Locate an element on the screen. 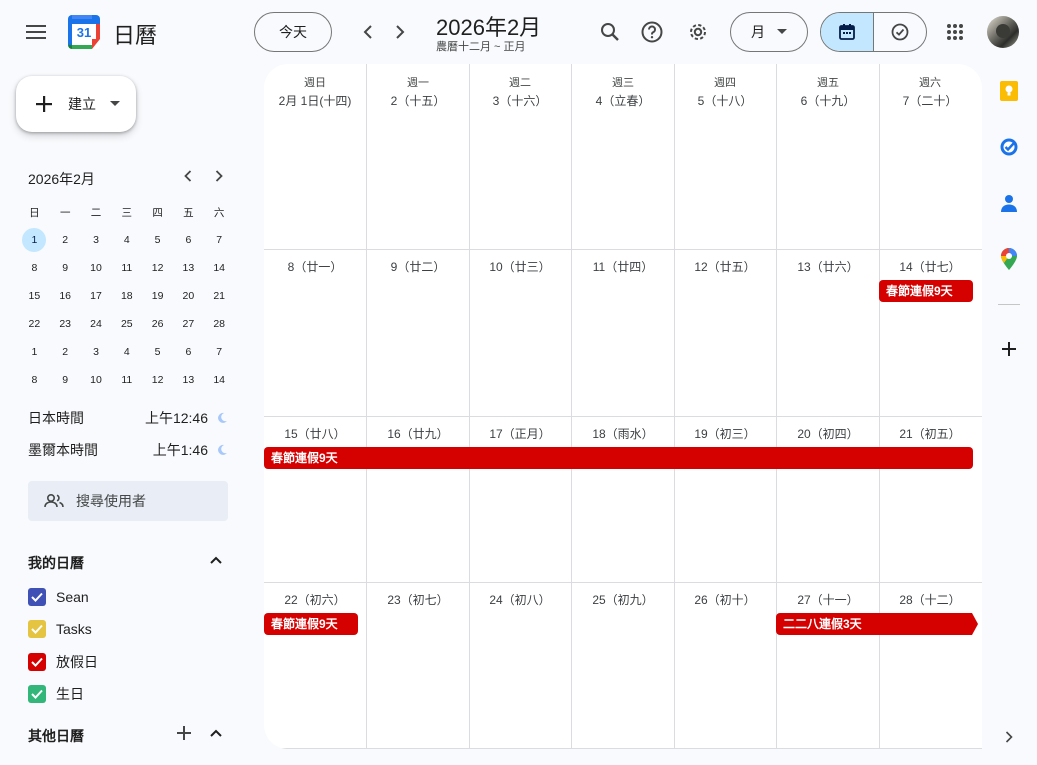 The height and width of the screenshot is (765, 1037). today-button: 今天 is located at coordinates (293, 32).